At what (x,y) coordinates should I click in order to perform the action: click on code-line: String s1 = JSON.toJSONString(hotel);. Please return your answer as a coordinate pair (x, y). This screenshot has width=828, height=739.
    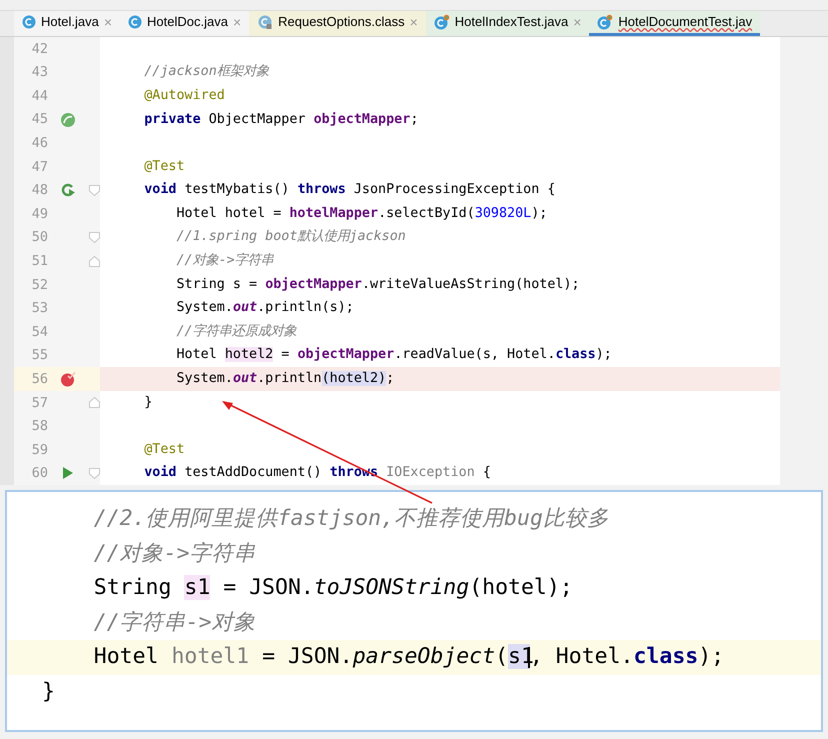
    Looking at the image, I should click on (332, 588).